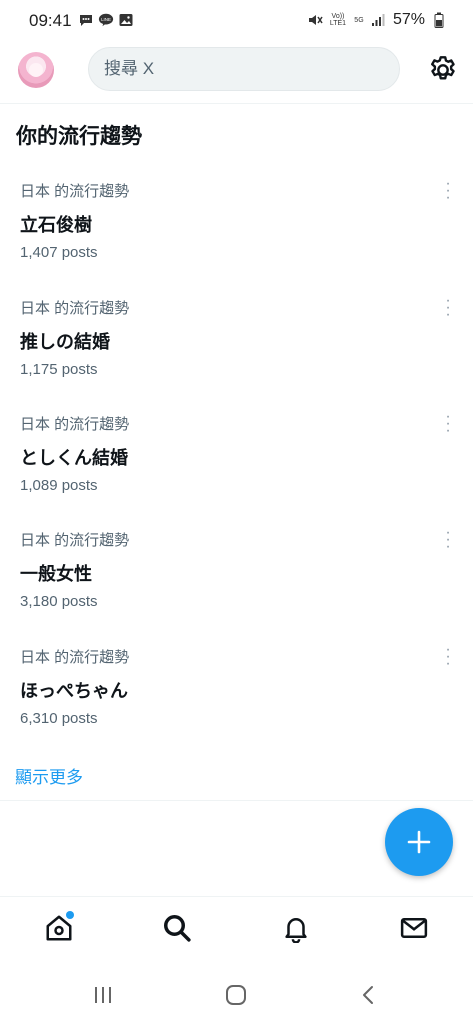 Image resolution: width=473 pixels, height=1024 pixels. What do you see at coordinates (56, 224) in the screenshot?
I see `trend-name: 立石俊樹` at bounding box center [56, 224].